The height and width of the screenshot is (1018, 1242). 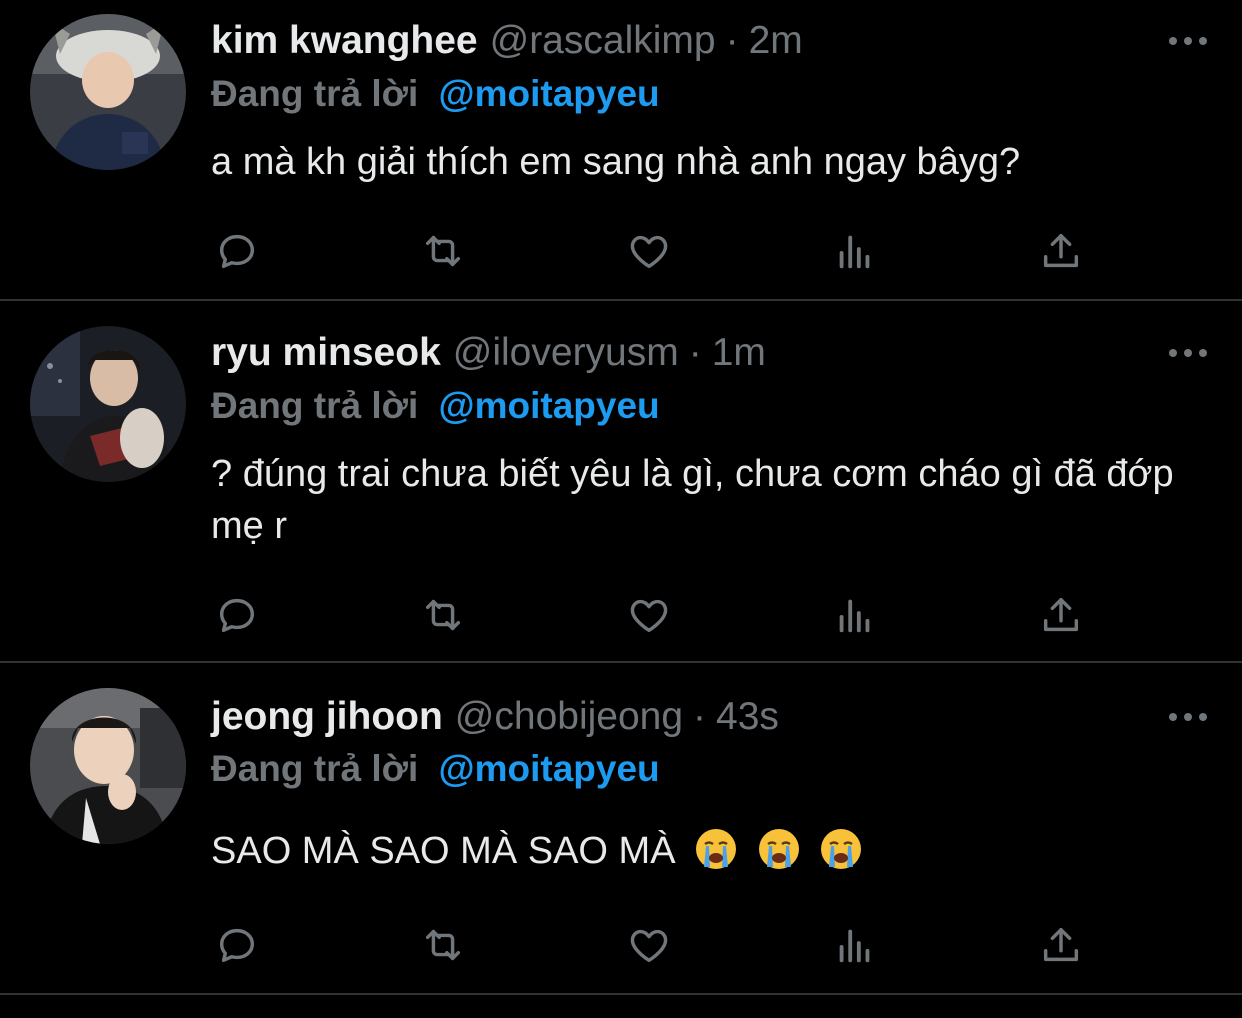 I want to click on tweet-text: SAO MÀ SAO MÀ SAO MÀ, so click(x=443, y=851).